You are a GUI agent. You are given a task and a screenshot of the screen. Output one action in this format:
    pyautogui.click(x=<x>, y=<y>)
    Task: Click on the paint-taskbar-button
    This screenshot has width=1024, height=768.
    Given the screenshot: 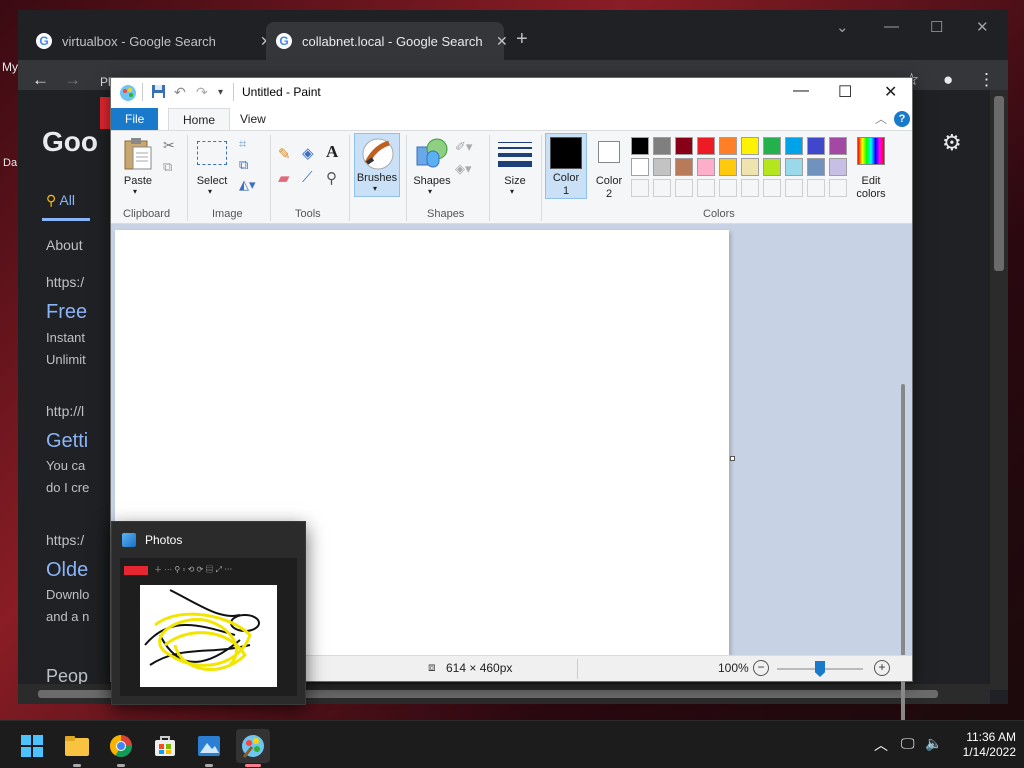 What is the action you would take?
    pyautogui.click(x=253, y=748)
    